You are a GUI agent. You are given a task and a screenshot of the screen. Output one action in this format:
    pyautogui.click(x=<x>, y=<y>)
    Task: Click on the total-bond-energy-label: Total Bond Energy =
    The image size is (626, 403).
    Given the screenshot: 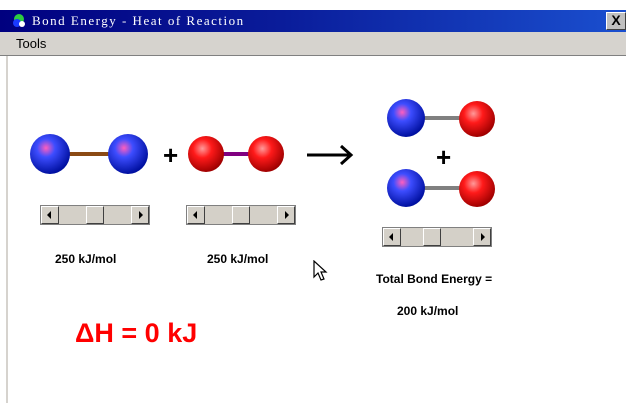 What is the action you would take?
    pyautogui.click(x=434, y=279)
    